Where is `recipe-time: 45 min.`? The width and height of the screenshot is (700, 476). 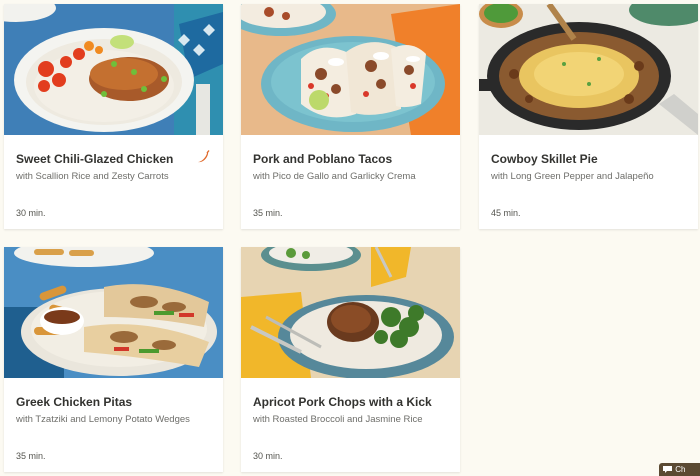 recipe-time: 45 min. is located at coordinates (506, 213).